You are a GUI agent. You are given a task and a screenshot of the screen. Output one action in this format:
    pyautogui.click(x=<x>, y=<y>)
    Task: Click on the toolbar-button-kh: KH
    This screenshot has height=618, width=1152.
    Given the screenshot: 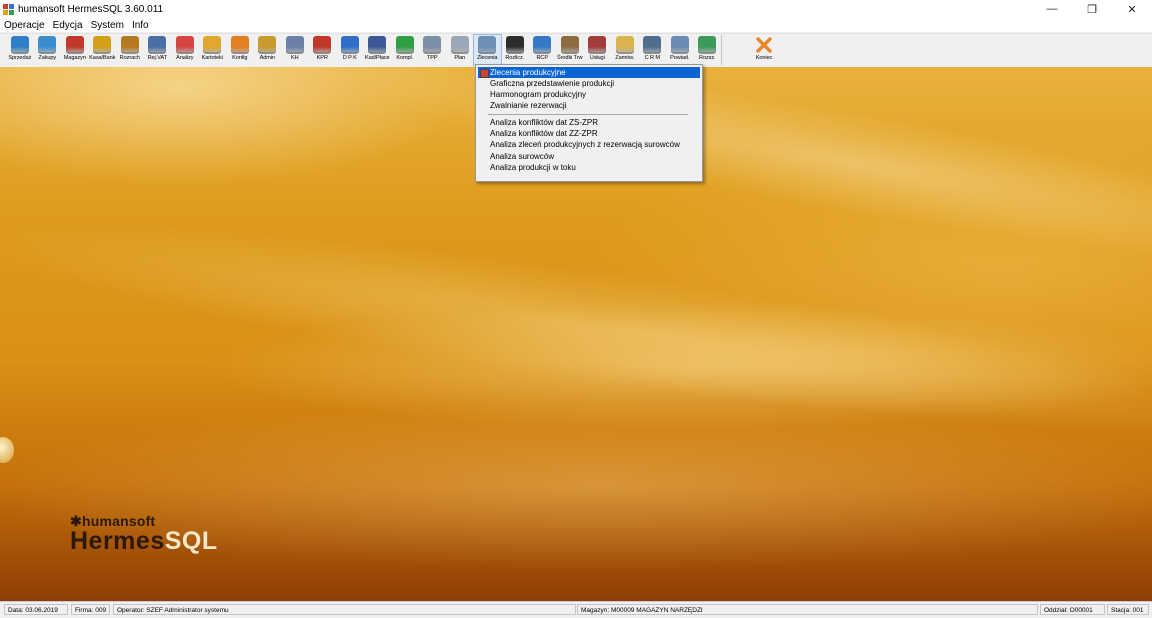 What is the action you would take?
    pyautogui.click(x=295, y=50)
    